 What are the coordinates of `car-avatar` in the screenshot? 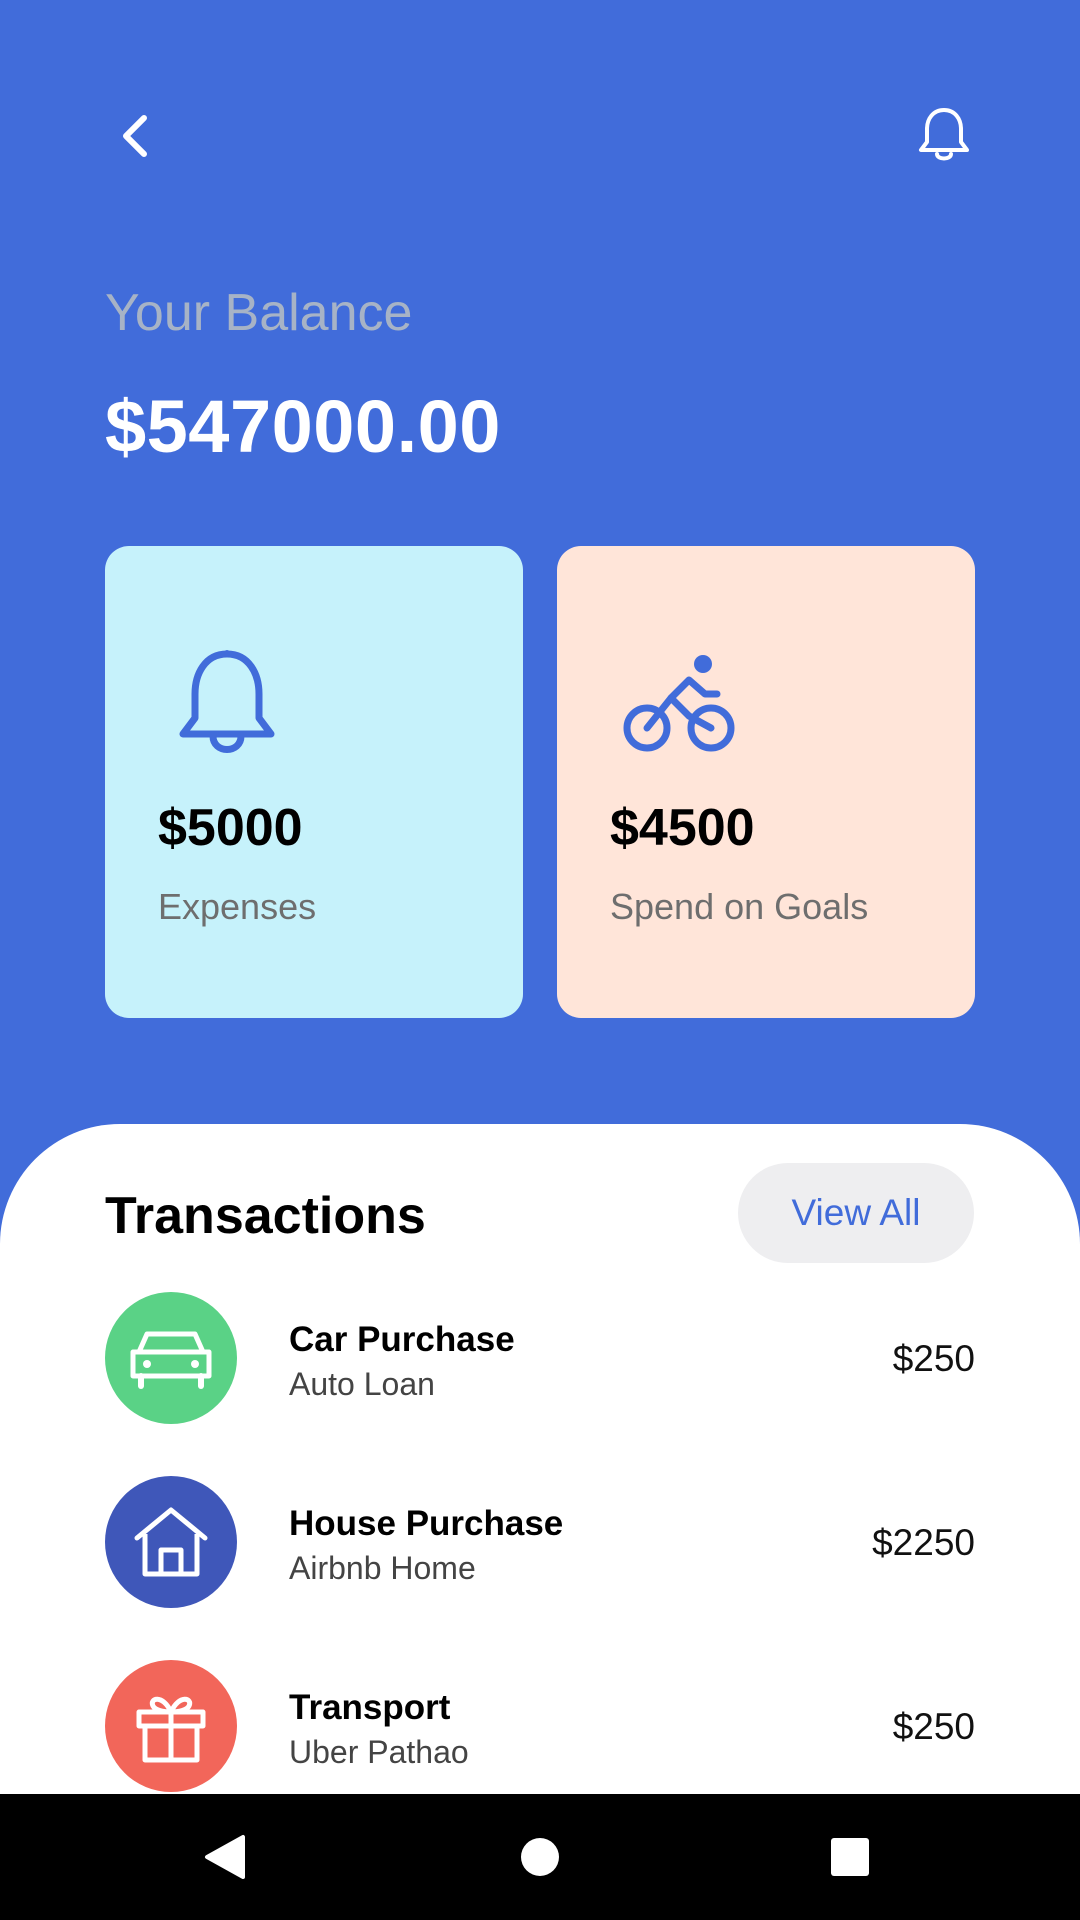 It's located at (171, 1358).